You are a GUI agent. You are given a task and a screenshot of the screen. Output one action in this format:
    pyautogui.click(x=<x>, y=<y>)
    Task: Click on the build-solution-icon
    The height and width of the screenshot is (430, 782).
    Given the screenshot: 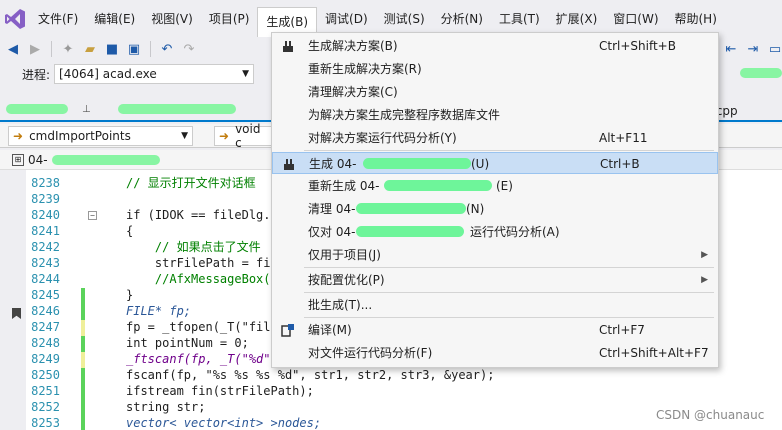 What is the action you would take?
    pyautogui.click(x=288, y=46)
    